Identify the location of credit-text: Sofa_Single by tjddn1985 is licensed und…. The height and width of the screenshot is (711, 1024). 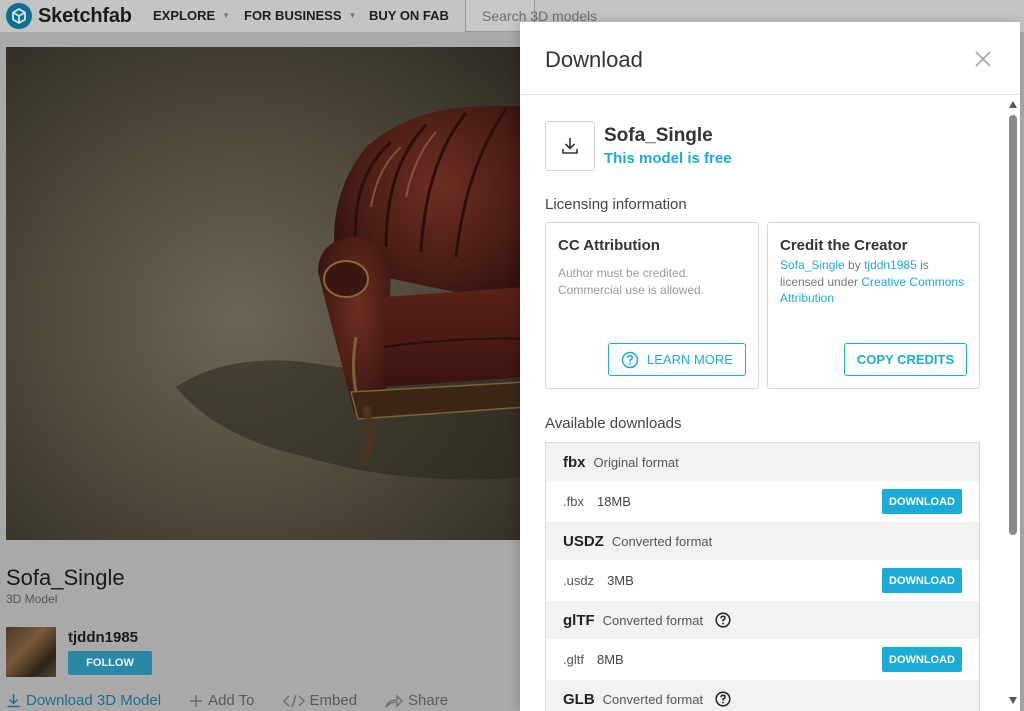
(877, 282).